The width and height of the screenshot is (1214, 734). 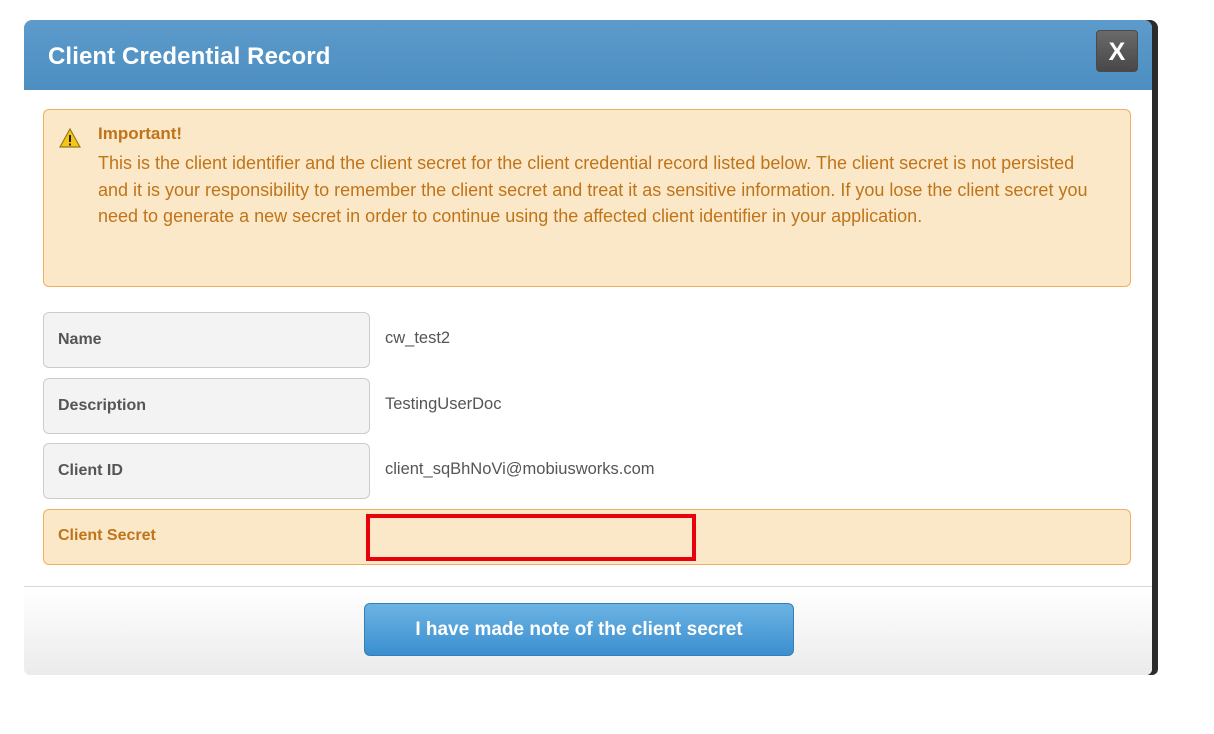 I want to click on warning-icon, so click(x=70, y=138).